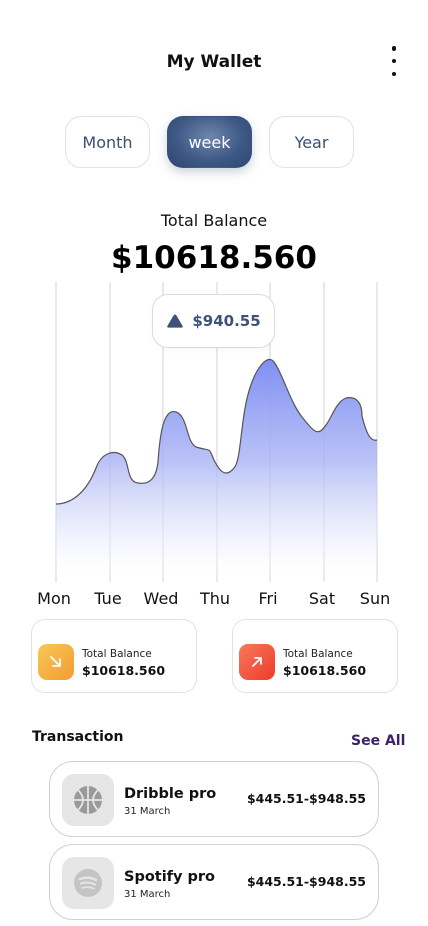 This screenshot has width=428, height=926. Describe the element at coordinates (108, 598) in the screenshot. I see `x-axis-label-tue: Tue` at that location.